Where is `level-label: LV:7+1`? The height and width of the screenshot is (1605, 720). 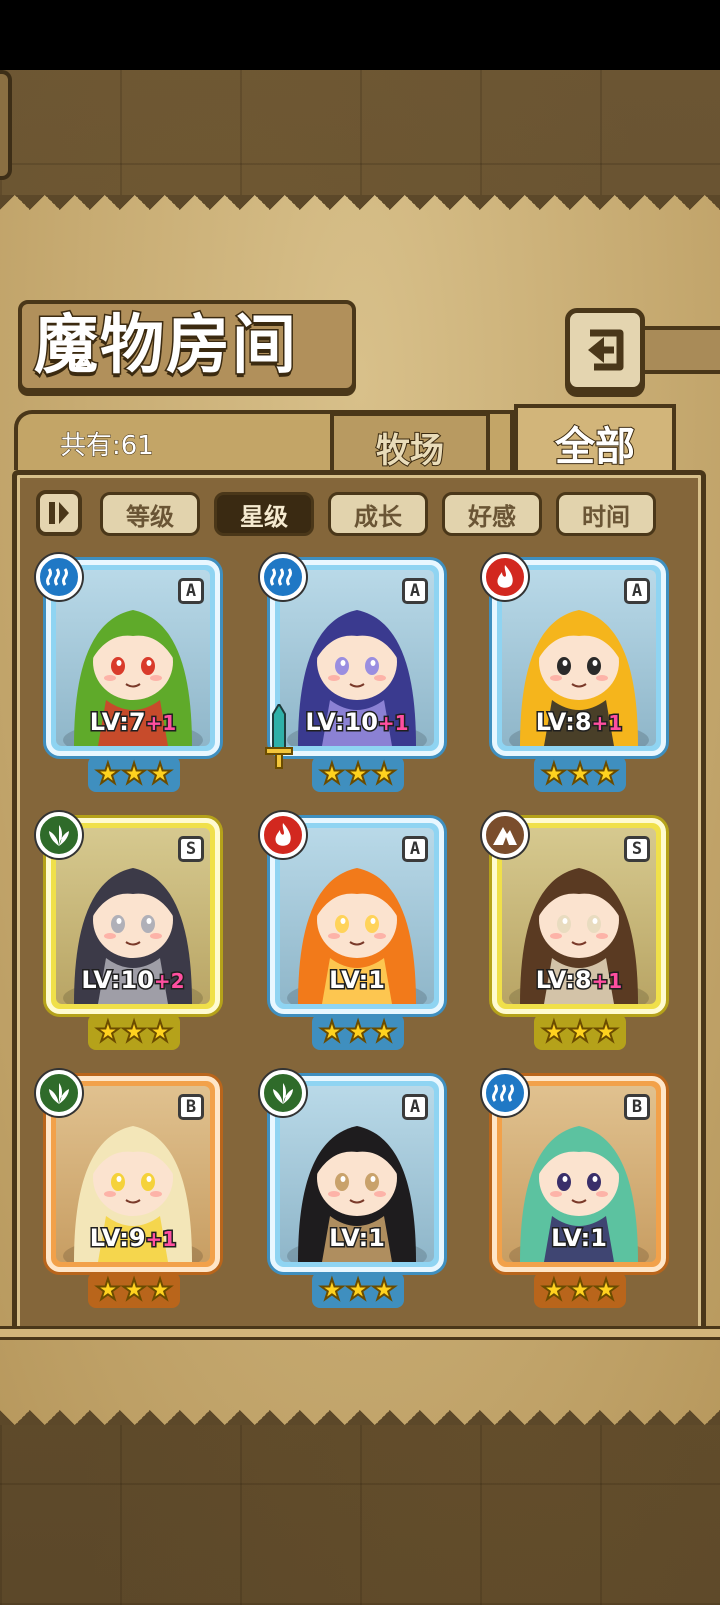 level-label: LV:7+1 is located at coordinates (133, 722).